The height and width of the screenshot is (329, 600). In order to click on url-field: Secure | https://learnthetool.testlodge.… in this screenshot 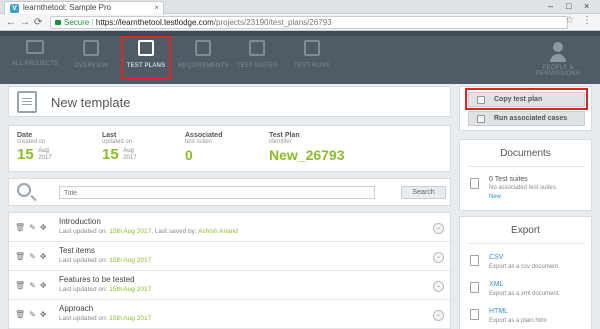, I will do `click(309, 22)`.